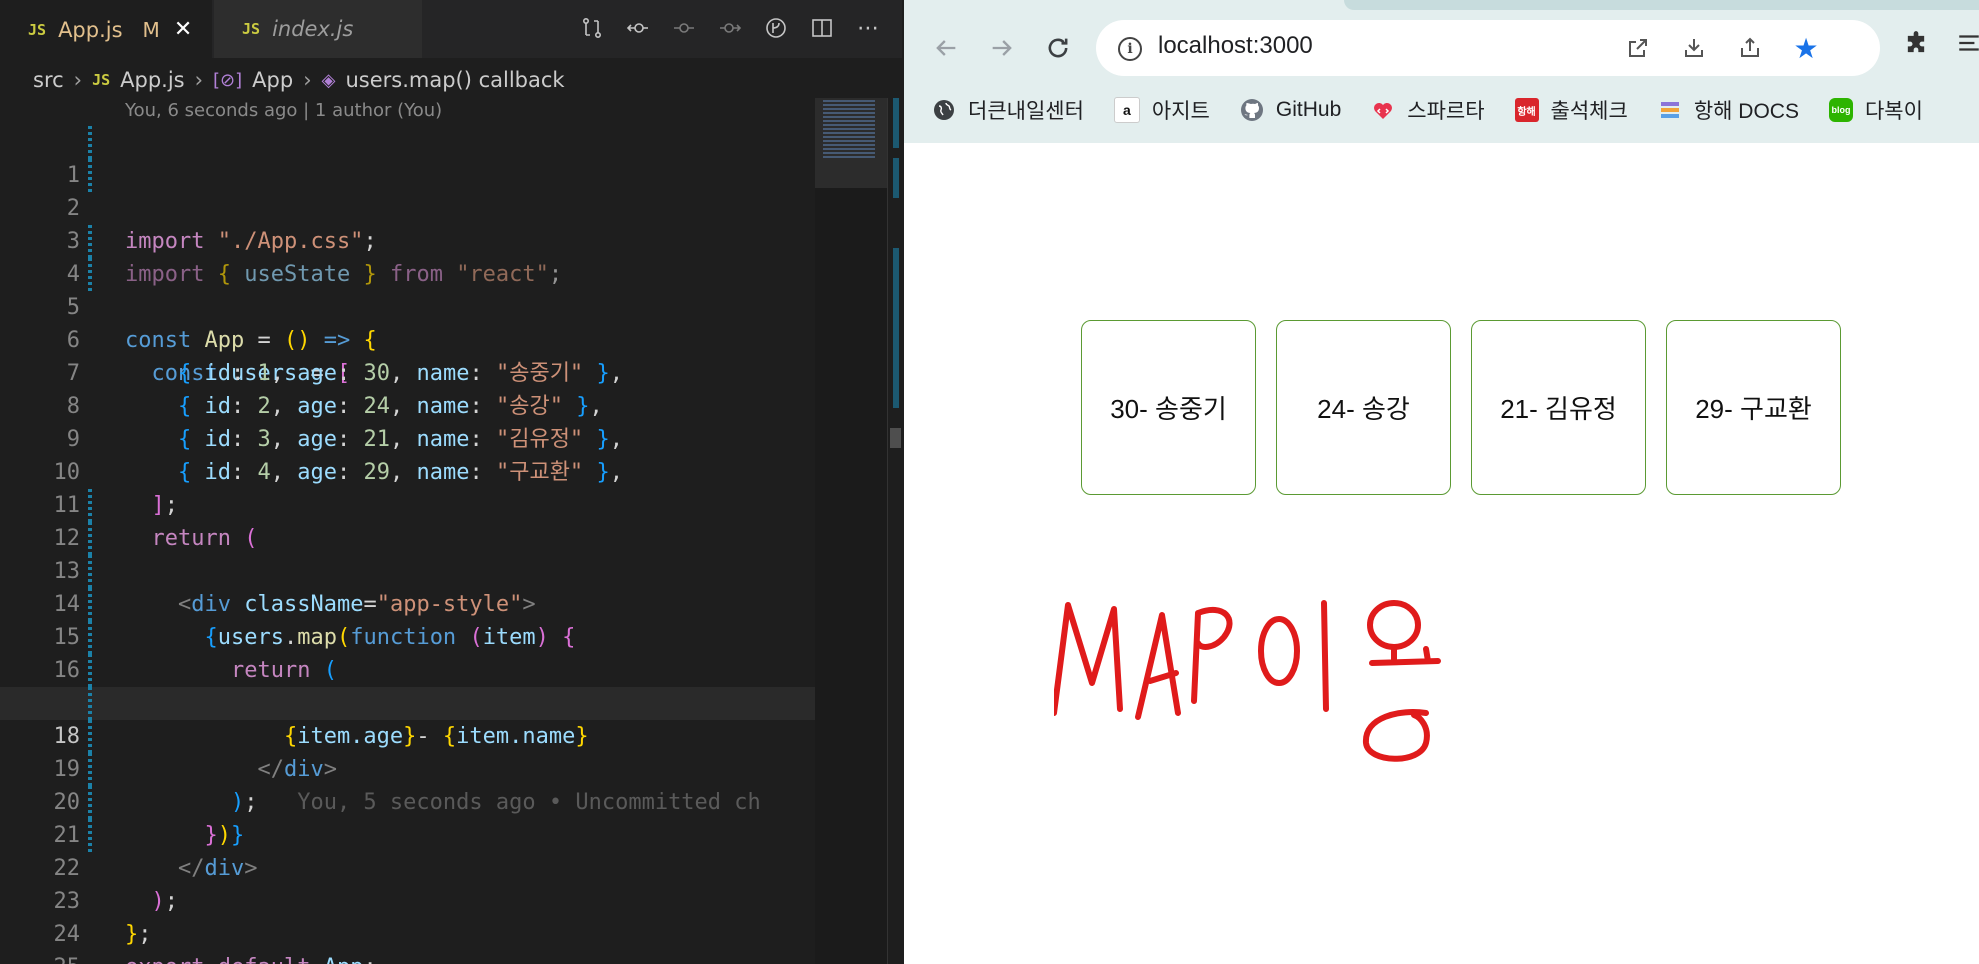 This screenshot has height=964, width=1979. I want to click on bookmark-item: a 아지트, so click(1161, 110).